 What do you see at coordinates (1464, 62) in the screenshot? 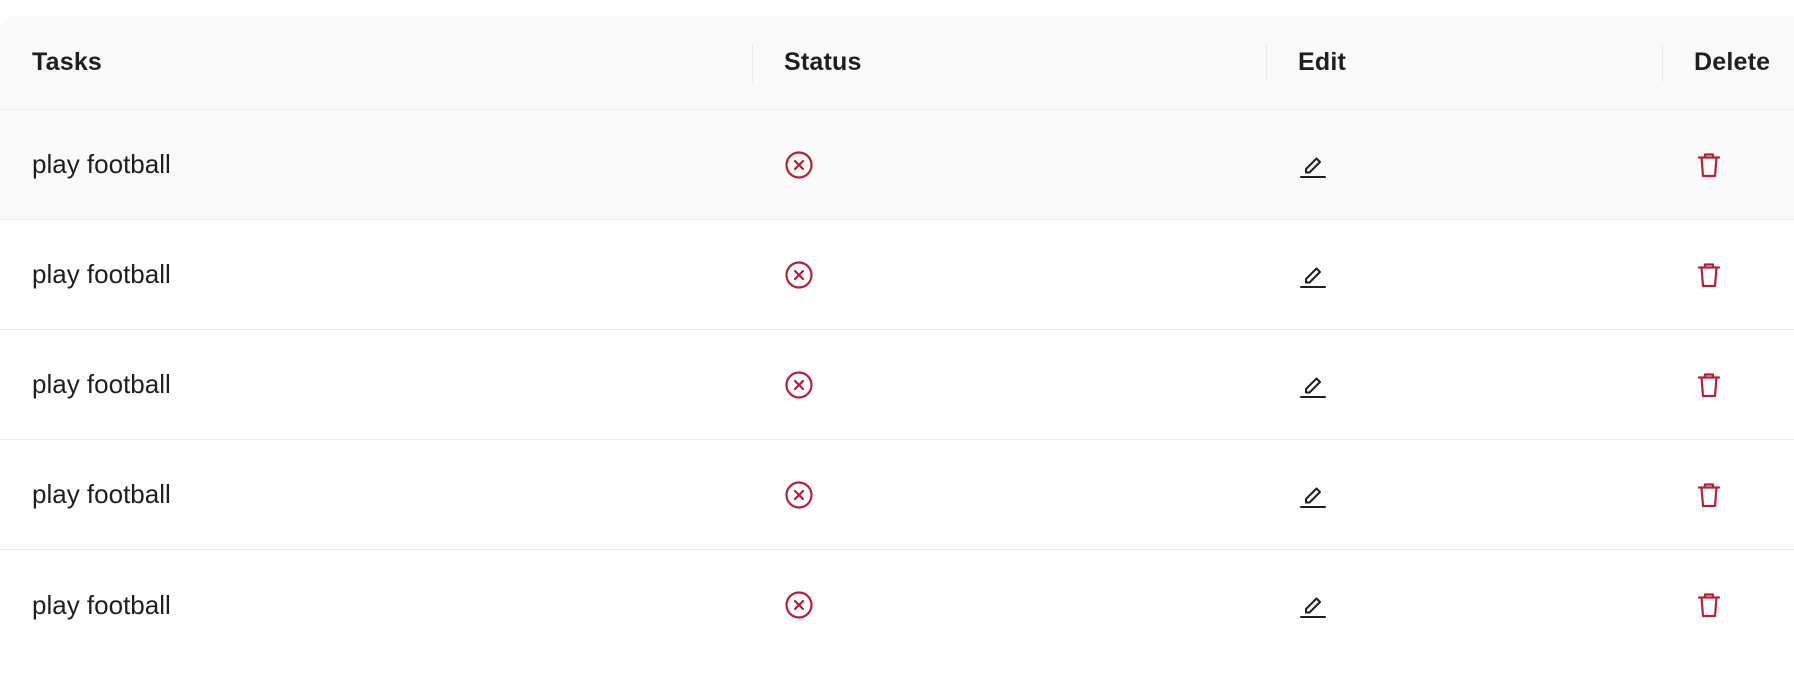
I see `header-edit: Edit` at bounding box center [1464, 62].